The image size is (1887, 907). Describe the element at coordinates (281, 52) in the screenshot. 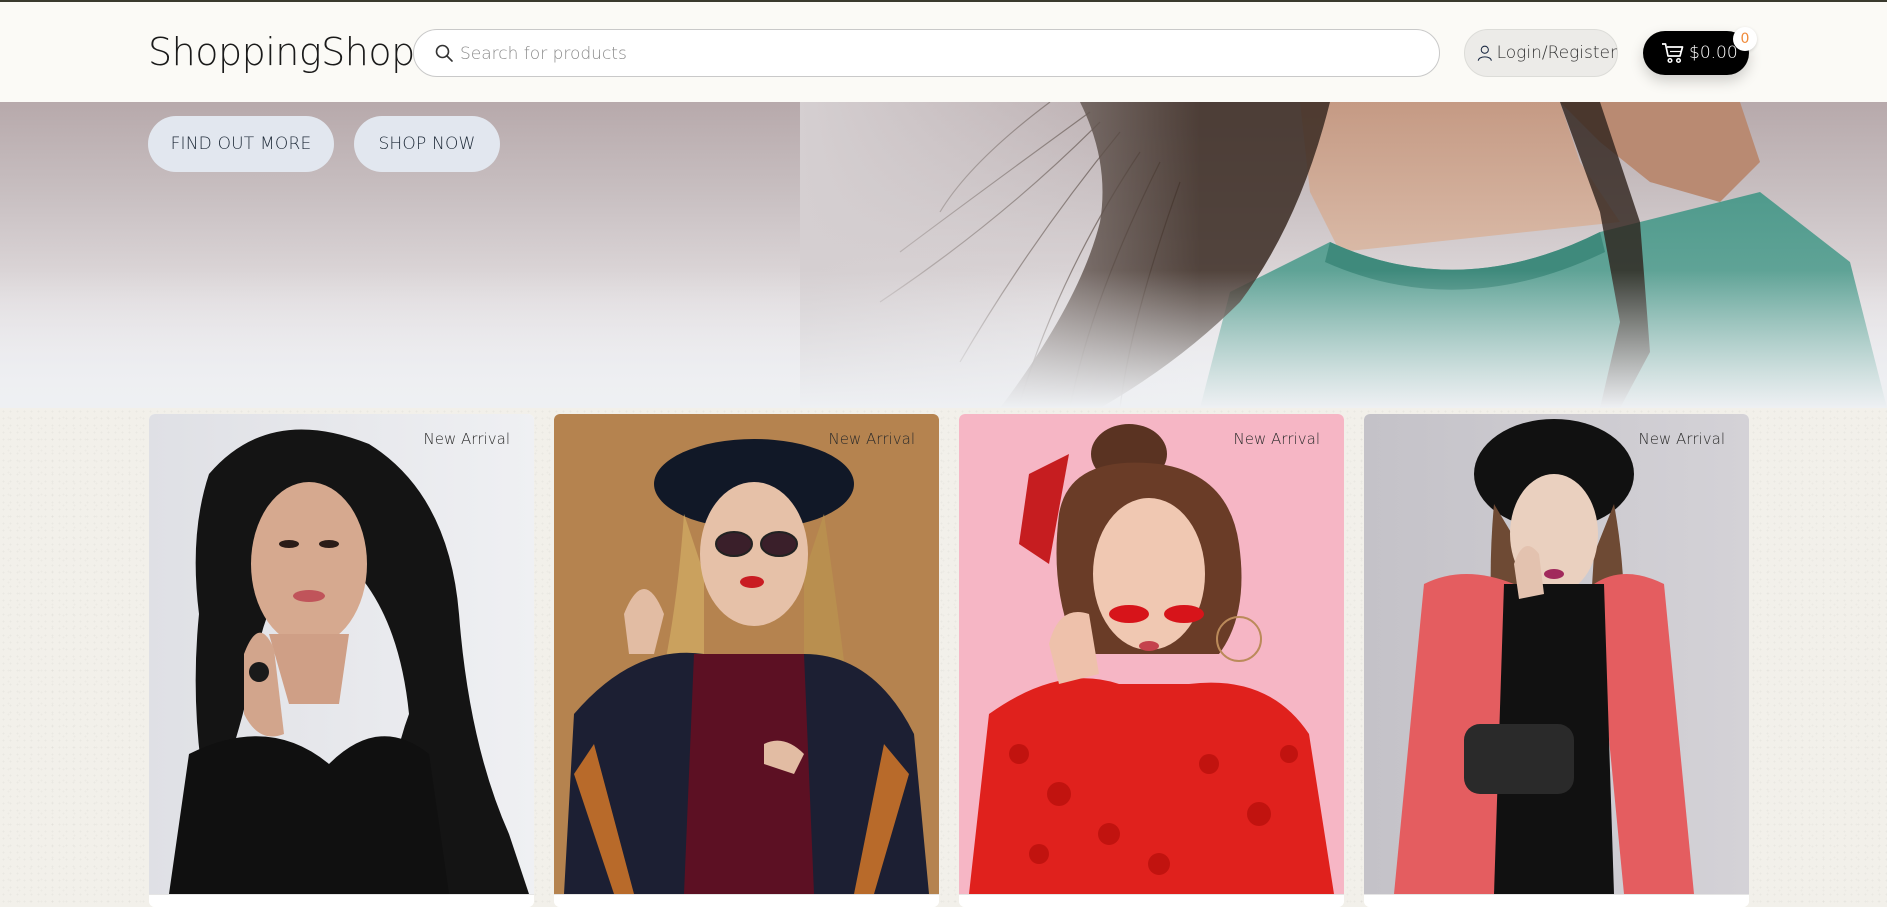

I see `site-logo: ShoppingShop` at that location.